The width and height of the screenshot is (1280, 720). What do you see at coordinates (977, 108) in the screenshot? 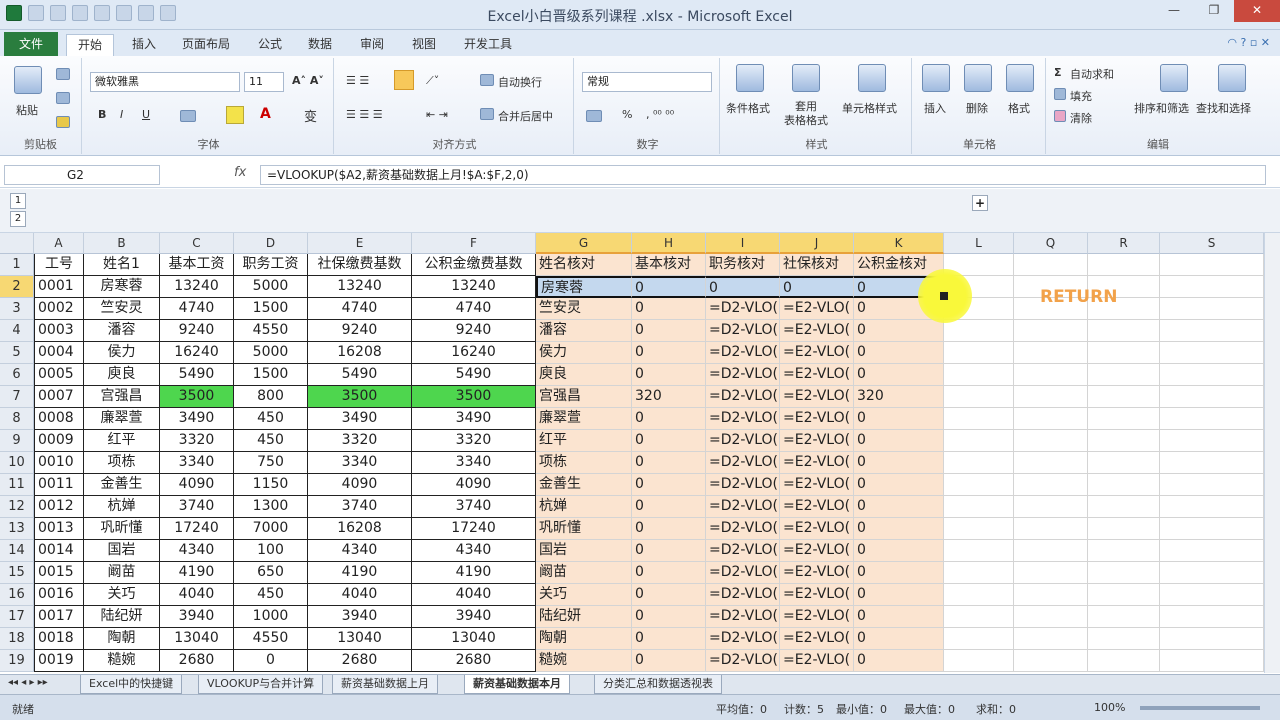
I see `delete-cell-button: 删除` at bounding box center [977, 108].